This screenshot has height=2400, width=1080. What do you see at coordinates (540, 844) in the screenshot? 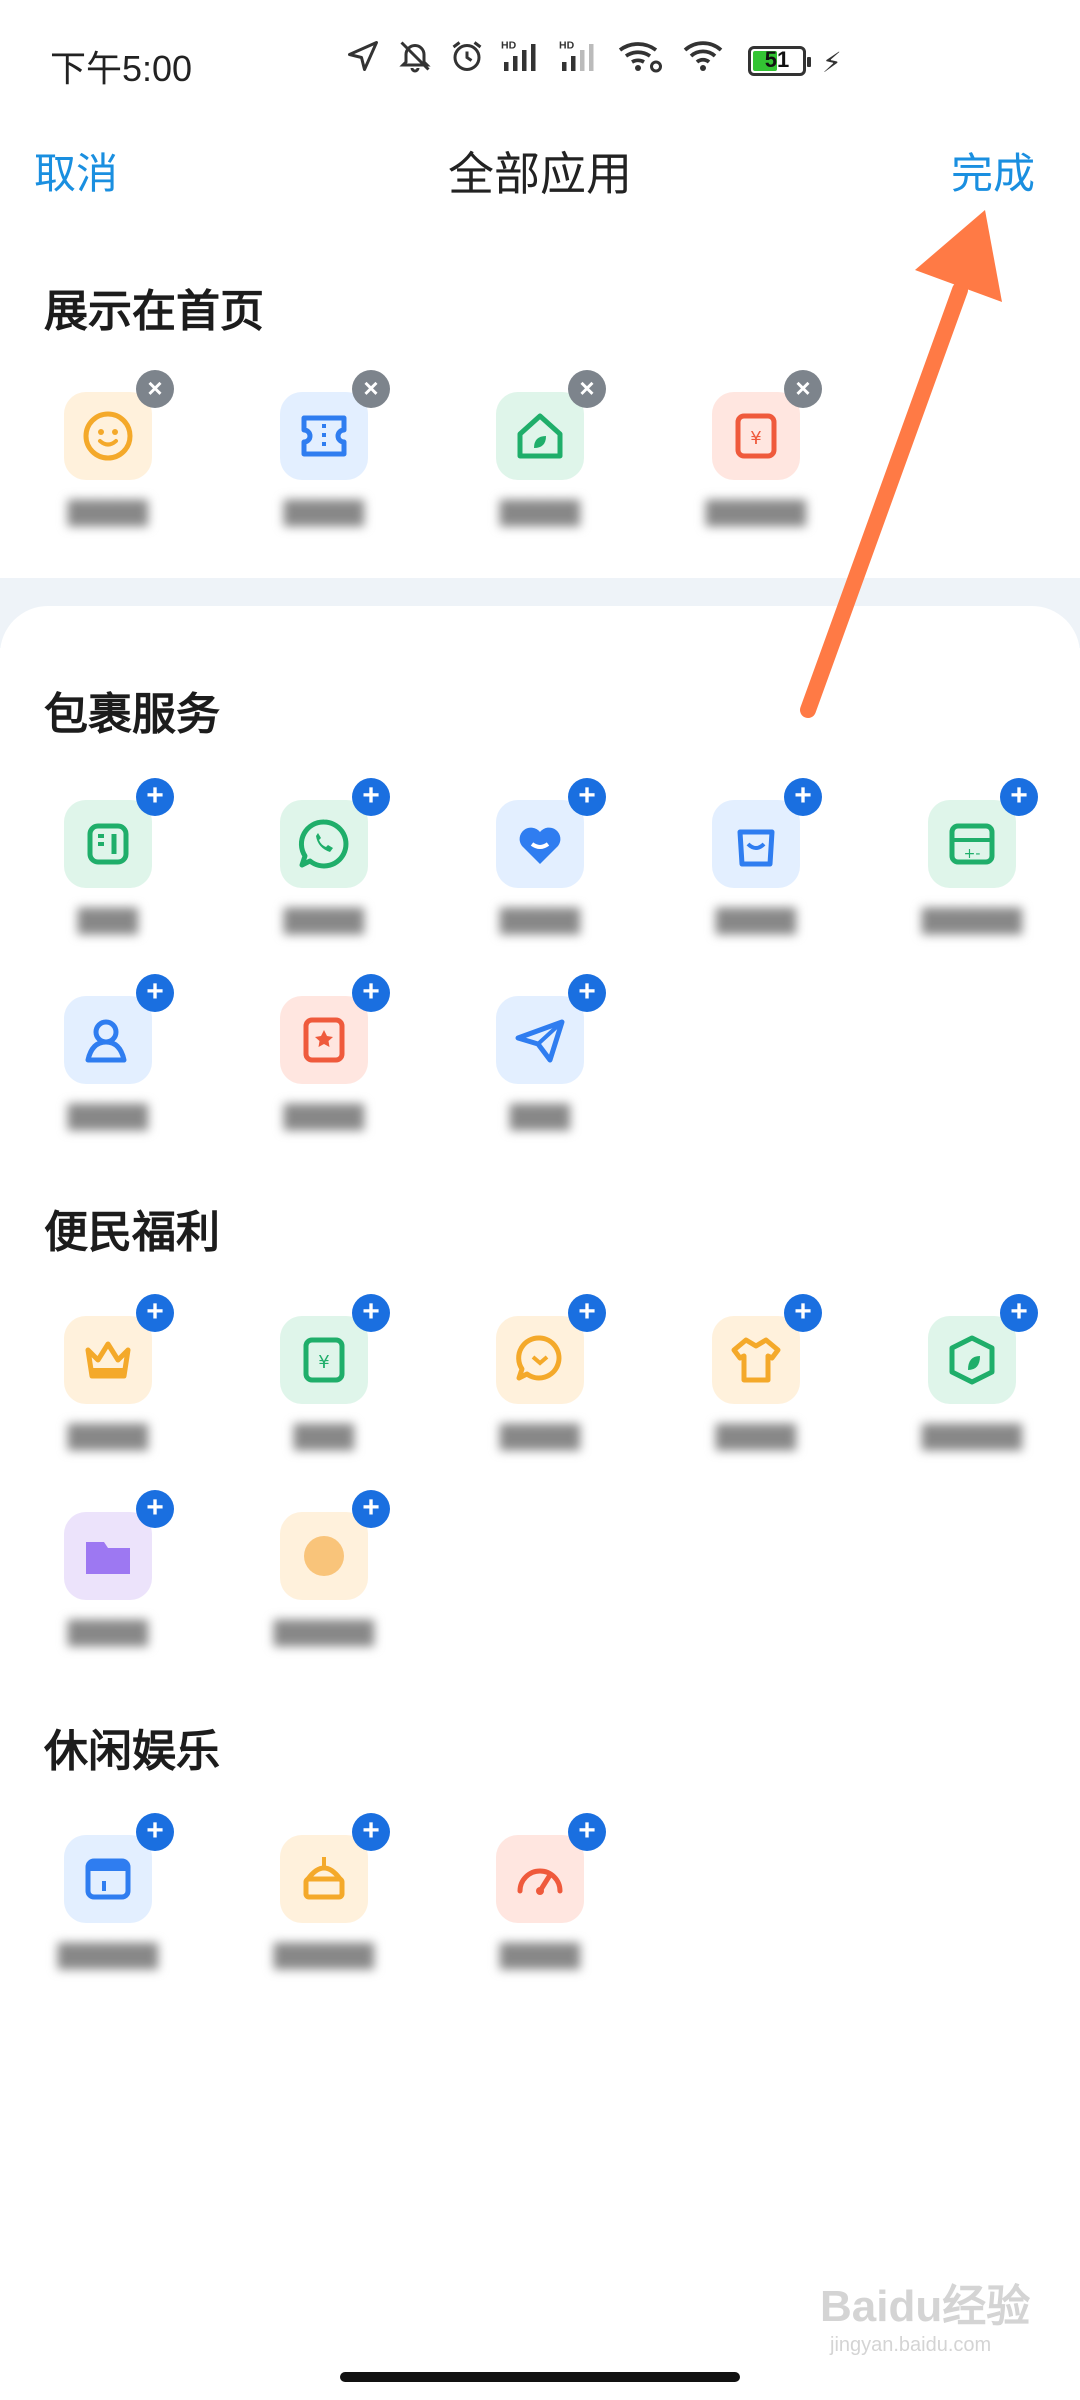
I see `heart-icon` at bounding box center [540, 844].